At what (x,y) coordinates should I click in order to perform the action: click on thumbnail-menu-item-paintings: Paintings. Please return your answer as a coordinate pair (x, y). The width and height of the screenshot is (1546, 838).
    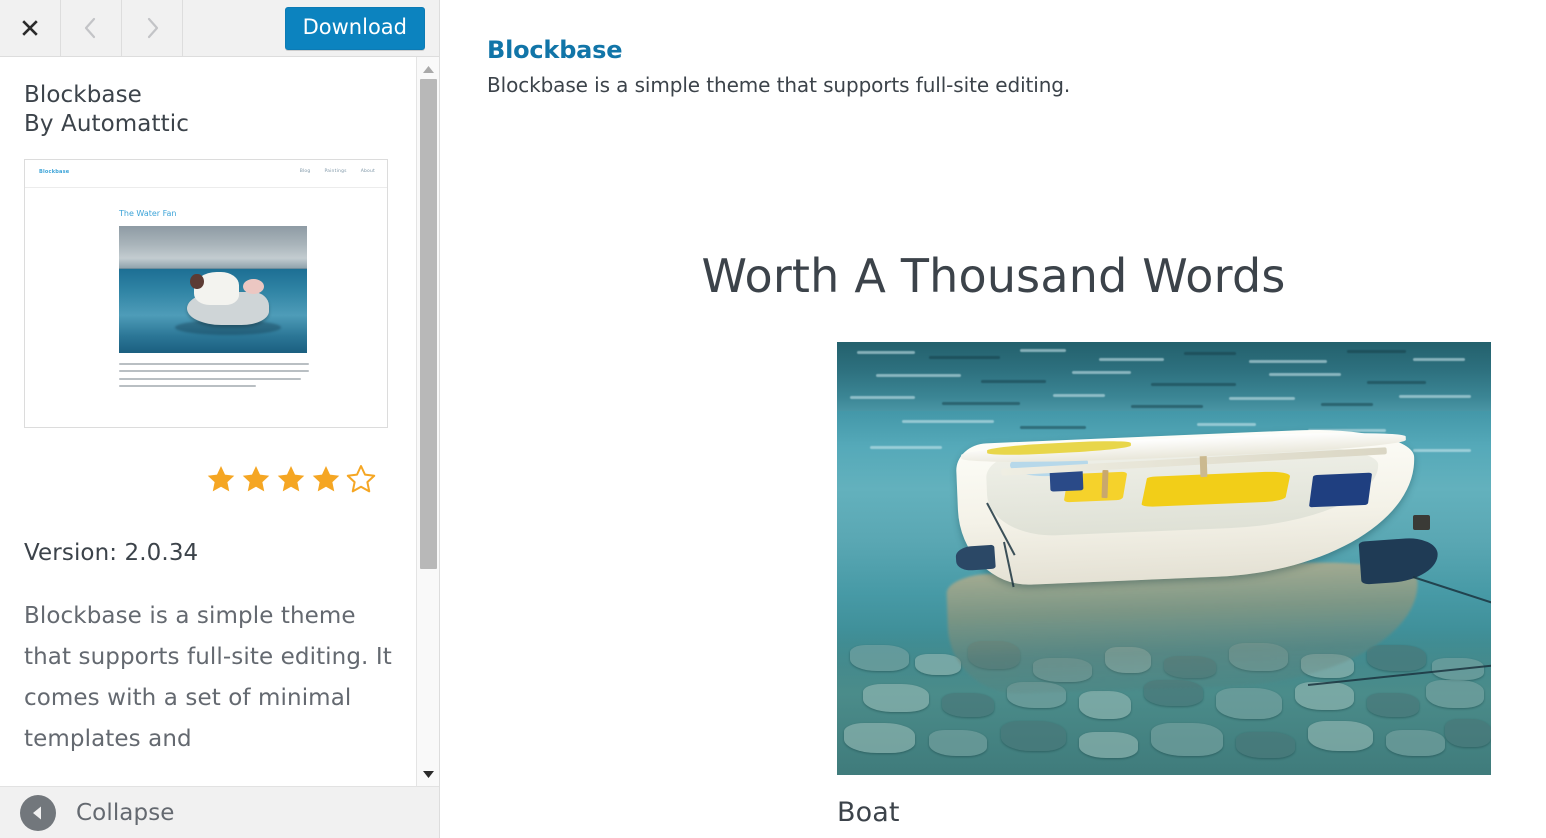
    Looking at the image, I should click on (335, 171).